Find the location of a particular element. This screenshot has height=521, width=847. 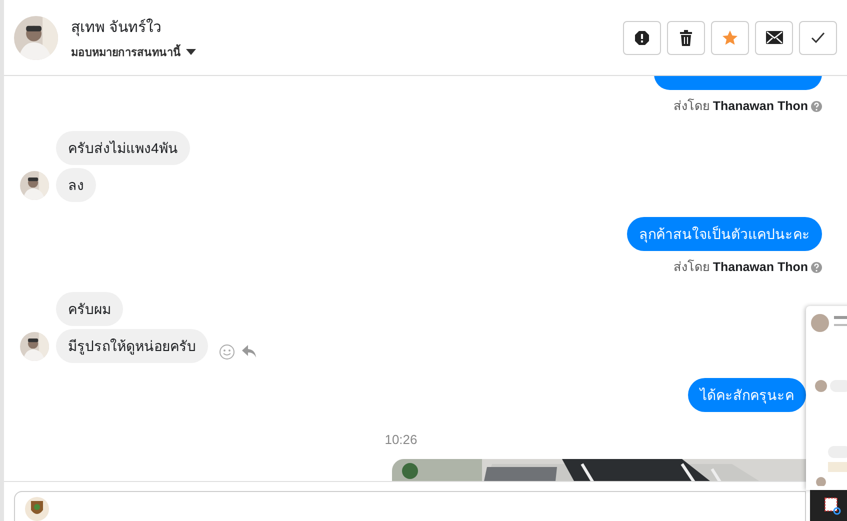

mail-icon is located at coordinates (774, 37).